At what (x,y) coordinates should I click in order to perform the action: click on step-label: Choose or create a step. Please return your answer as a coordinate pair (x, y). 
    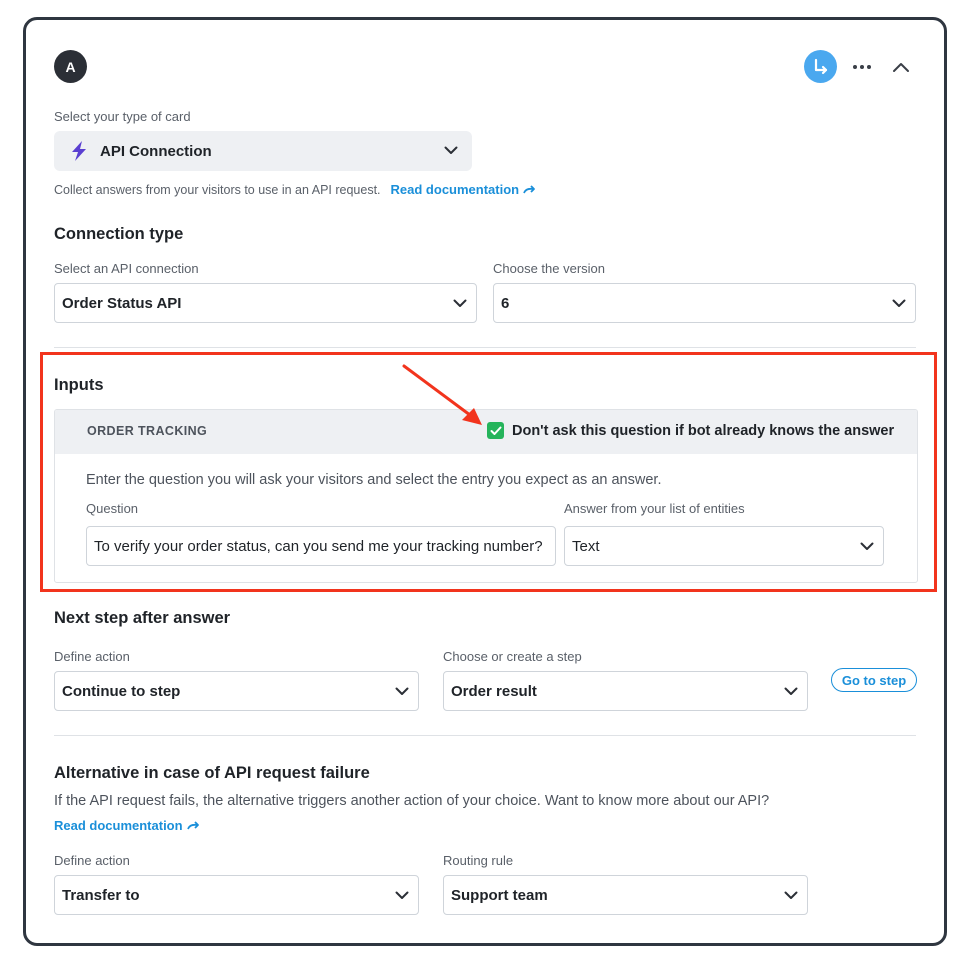
    Looking at the image, I should click on (512, 656).